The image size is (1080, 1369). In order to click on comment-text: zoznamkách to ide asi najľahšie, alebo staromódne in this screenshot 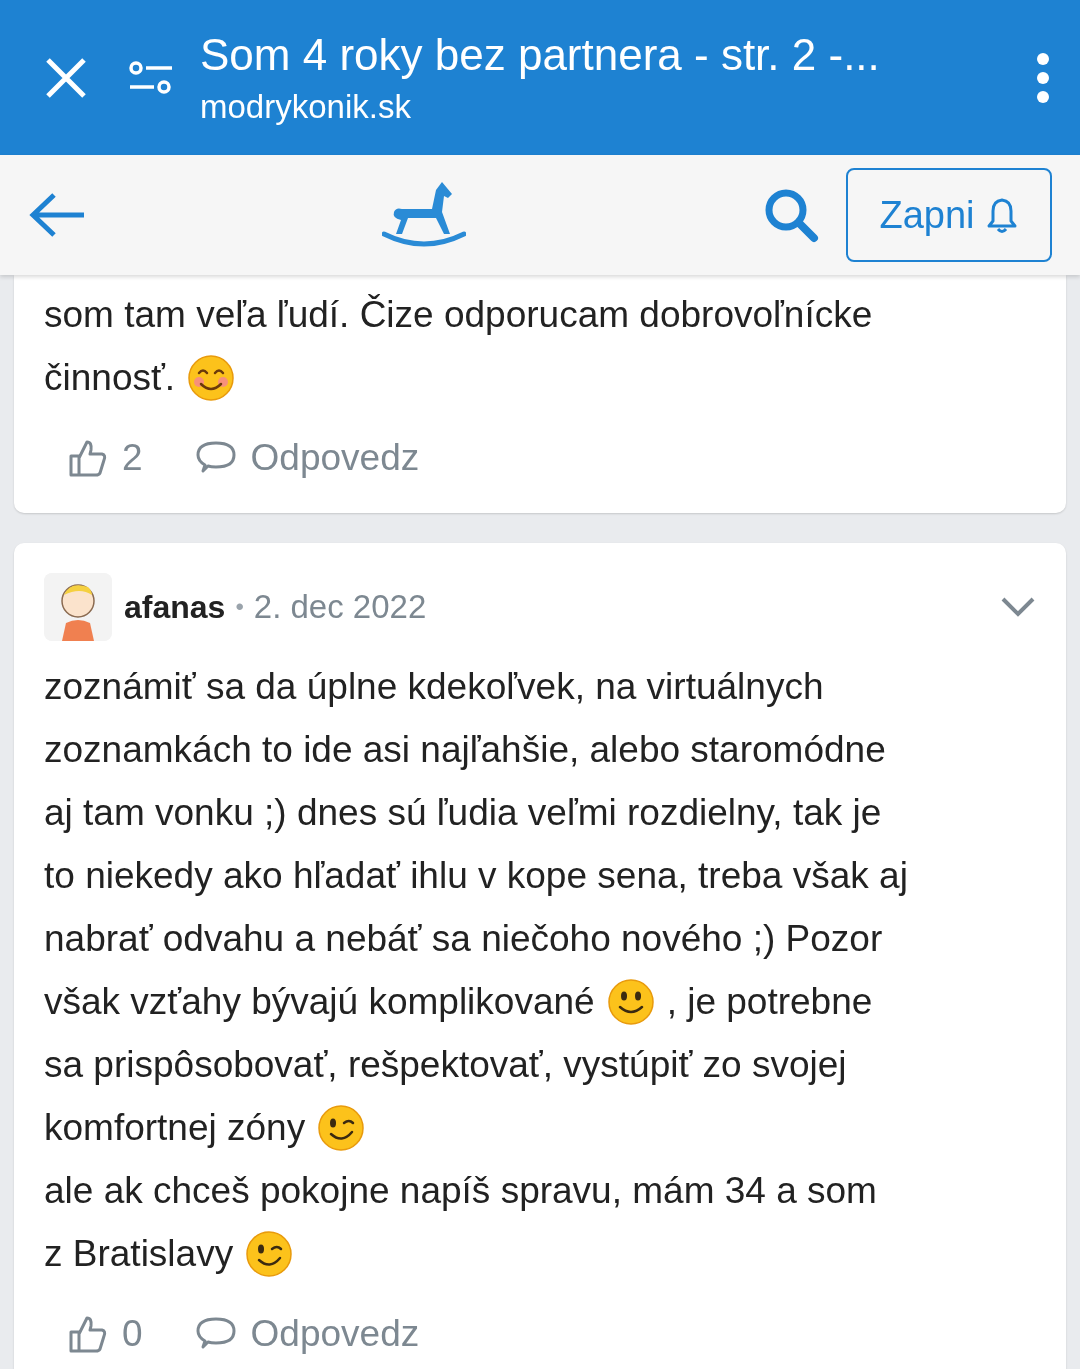, I will do `click(465, 750)`.